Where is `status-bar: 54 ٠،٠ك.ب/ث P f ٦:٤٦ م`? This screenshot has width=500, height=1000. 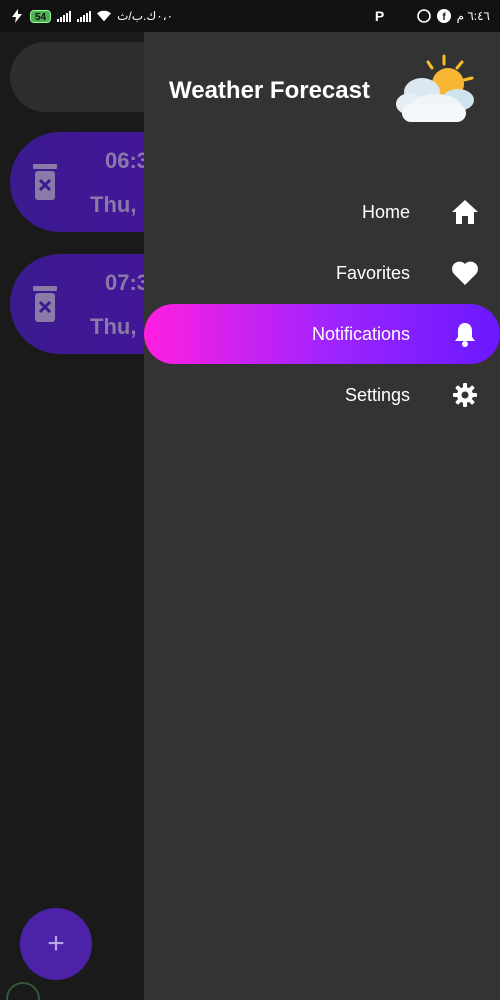
status-bar: 54 ٠،٠ك.ب/ث P f ٦:٤٦ م is located at coordinates (250, 16).